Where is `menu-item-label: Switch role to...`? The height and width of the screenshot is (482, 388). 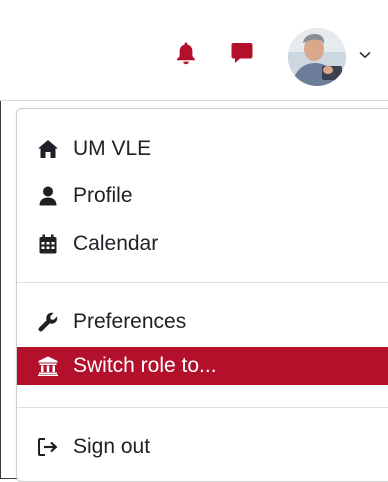
menu-item-label: Switch role to... is located at coordinates (145, 365).